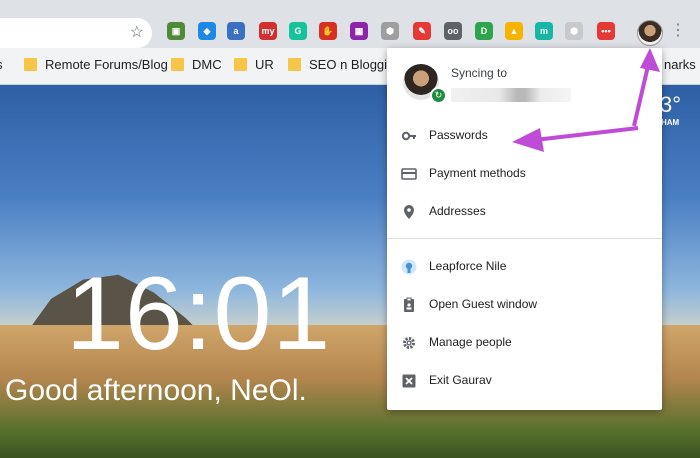 The width and height of the screenshot is (700, 458). What do you see at coordinates (575, 139) in the screenshot?
I see `arrow-to-passwords` at bounding box center [575, 139].